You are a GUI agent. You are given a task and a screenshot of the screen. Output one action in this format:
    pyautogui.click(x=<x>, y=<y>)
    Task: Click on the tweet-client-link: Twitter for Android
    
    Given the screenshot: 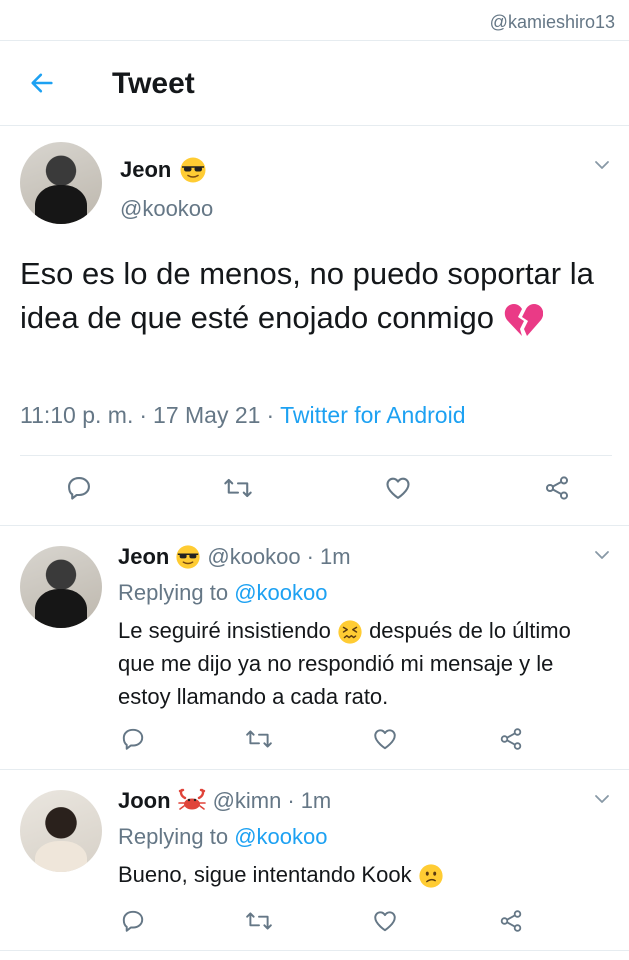 What is the action you would take?
    pyautogui.click(x=372, y=415)
    